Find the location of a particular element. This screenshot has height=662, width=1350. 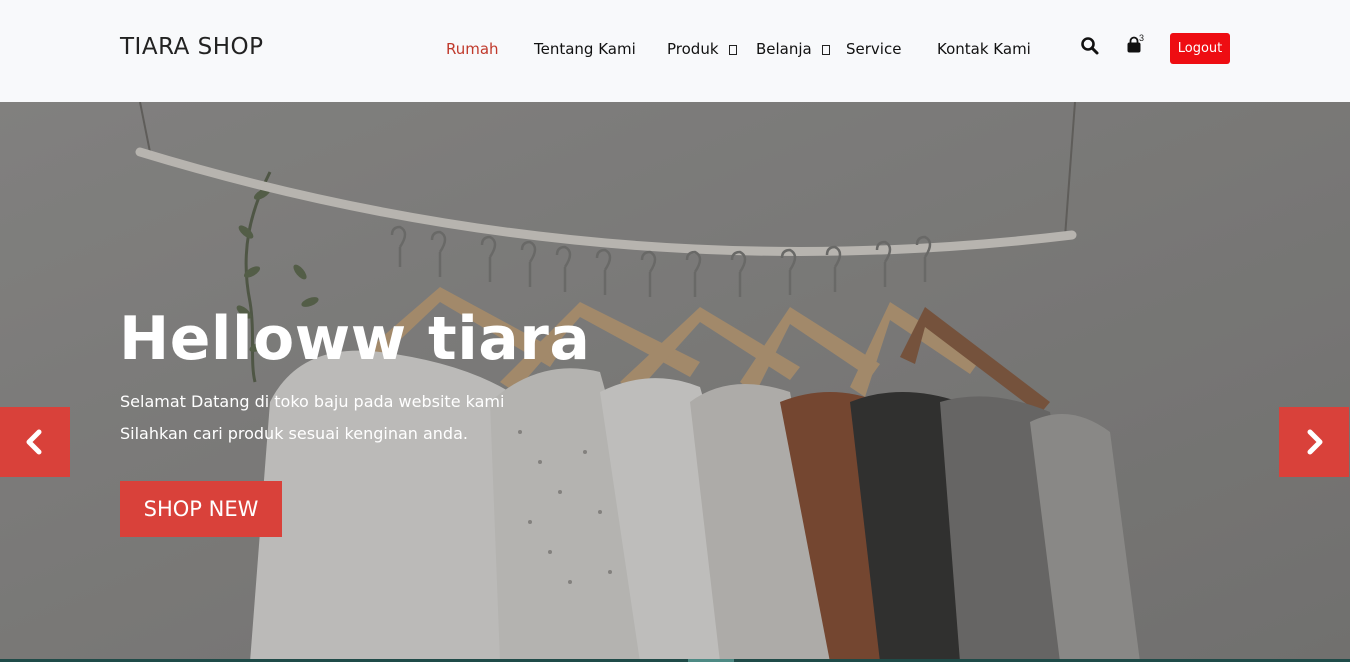

nav-produk: Produk is located at coordinates (702, 49).